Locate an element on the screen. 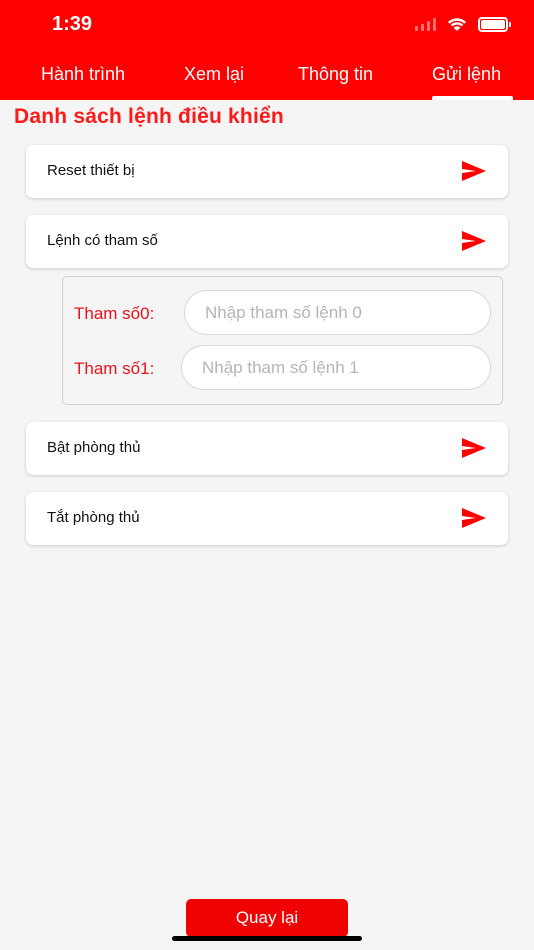 This screenshot has height=950, width=534. tab-bar: Hành trình Xem lại Thông tin Gửi lệnh is located at coordinates (267, 78).